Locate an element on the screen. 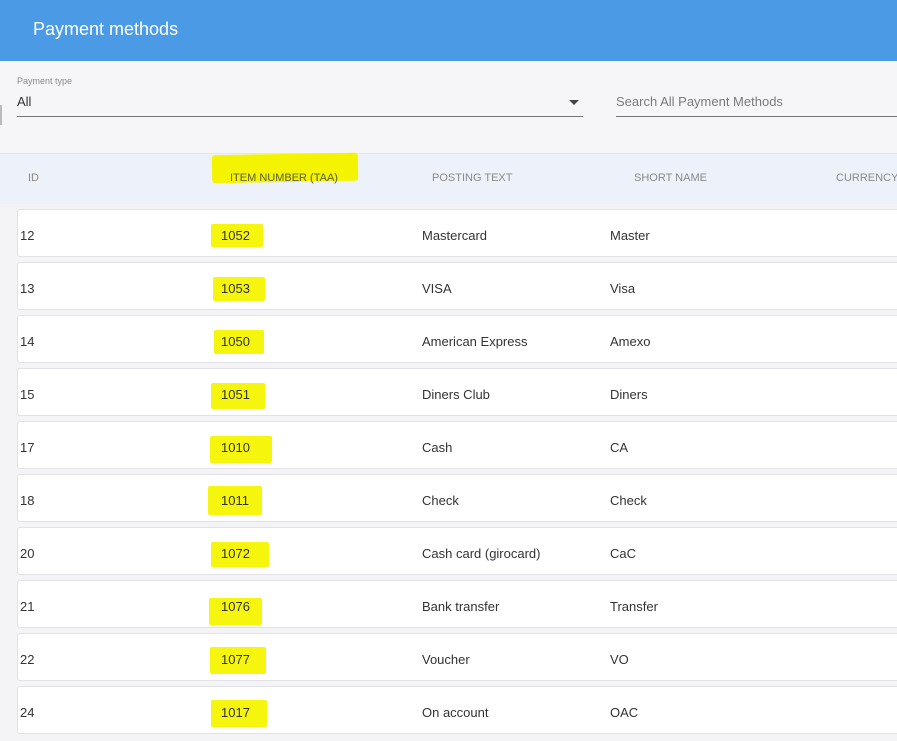 This screenshot has height=741, width=897. table-row: 20 1072 Cash card (girocard) CaC is located at coordinates (457, 551).